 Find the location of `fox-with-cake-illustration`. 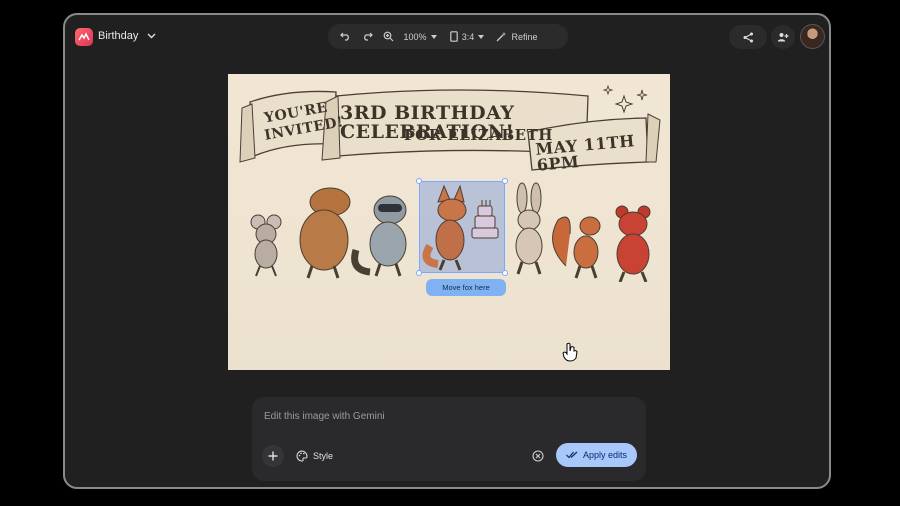

fox-with-cake-illustration is located at coordinates (460, 227).